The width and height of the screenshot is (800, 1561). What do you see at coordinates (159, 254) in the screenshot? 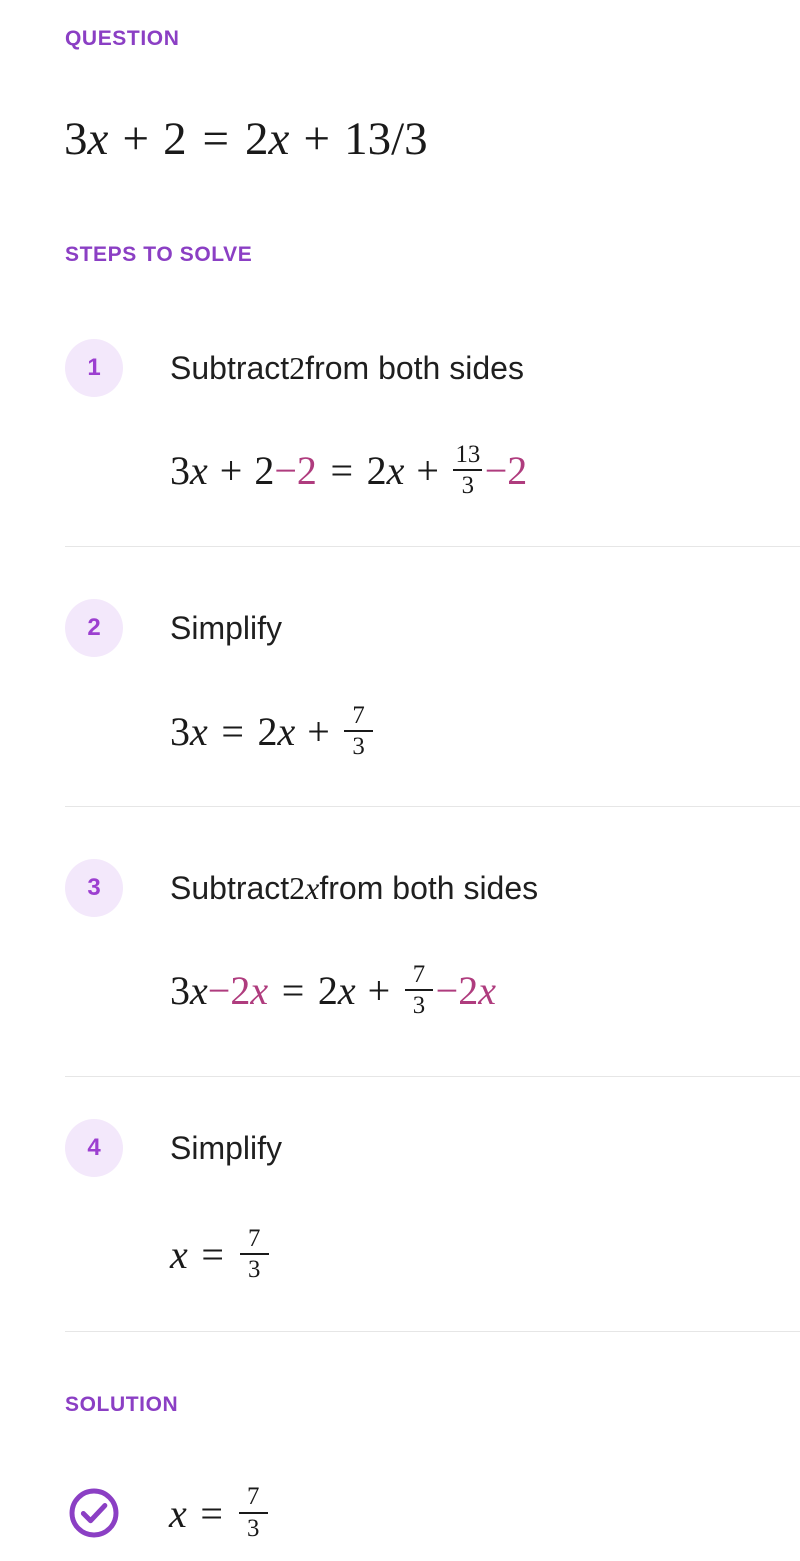
I see `steps-to-solve-header: STEPS TO SOLVE` at bounding box center [159, 254].